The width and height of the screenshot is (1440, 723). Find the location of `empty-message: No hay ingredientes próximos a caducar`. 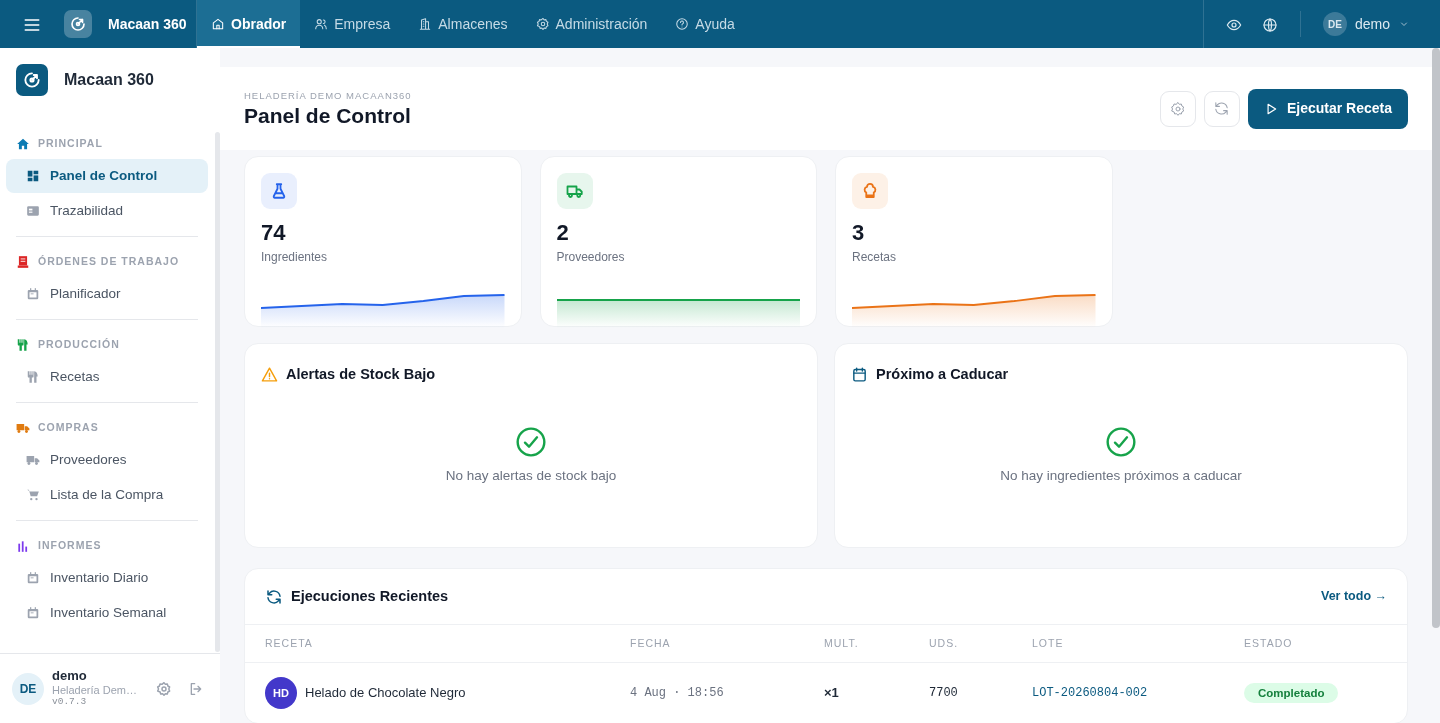

empty-message: No hay ingredientes próximos a caducar is located at coordinates (1121, 475).